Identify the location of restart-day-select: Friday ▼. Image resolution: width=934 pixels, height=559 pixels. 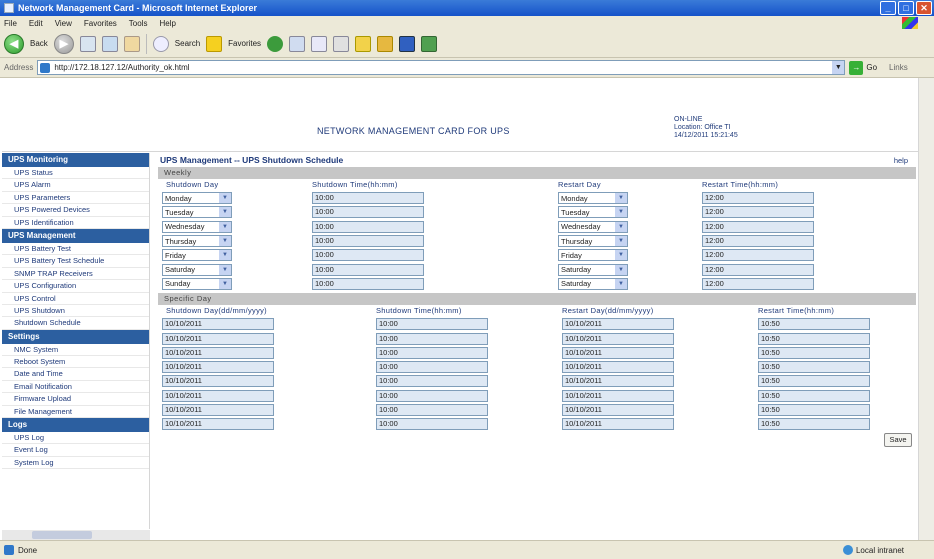
(593, 255).